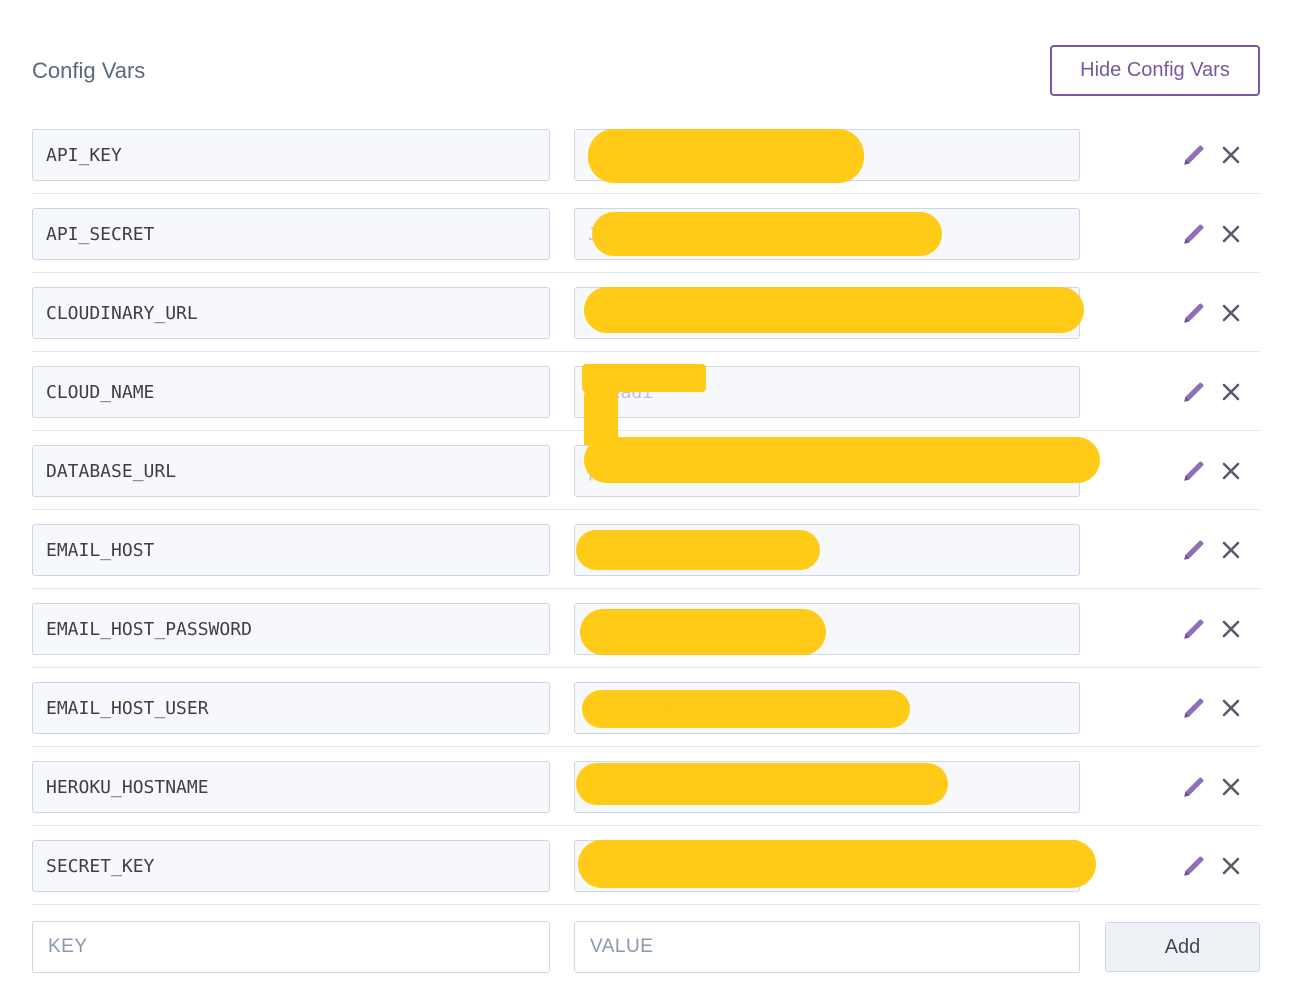 This screenshot has width=1291, height=1002. What do you see at coordinates (89, 70) in the screenshot?
I see `page-title: Config Vars` at bounding box center [89, 70].